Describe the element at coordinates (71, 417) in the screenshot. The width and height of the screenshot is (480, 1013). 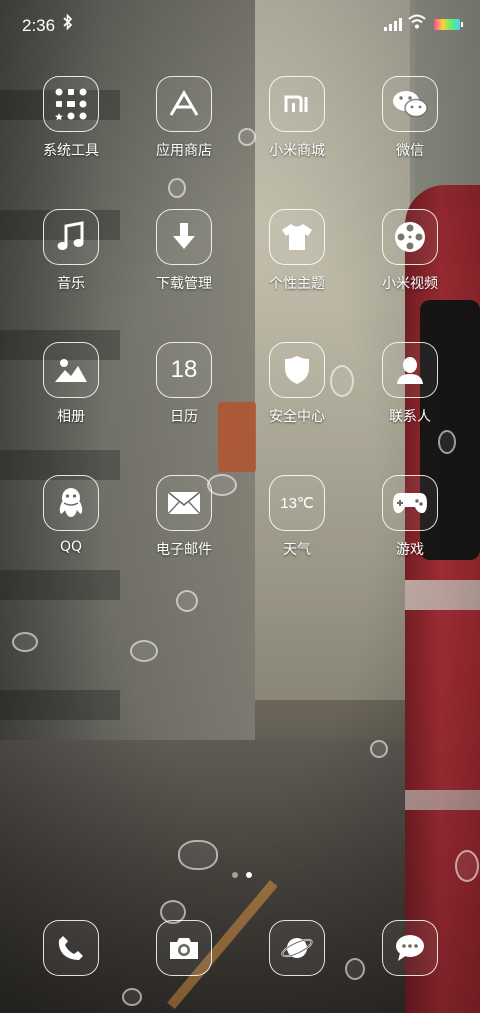
I see `app-label: 相册` at that location.